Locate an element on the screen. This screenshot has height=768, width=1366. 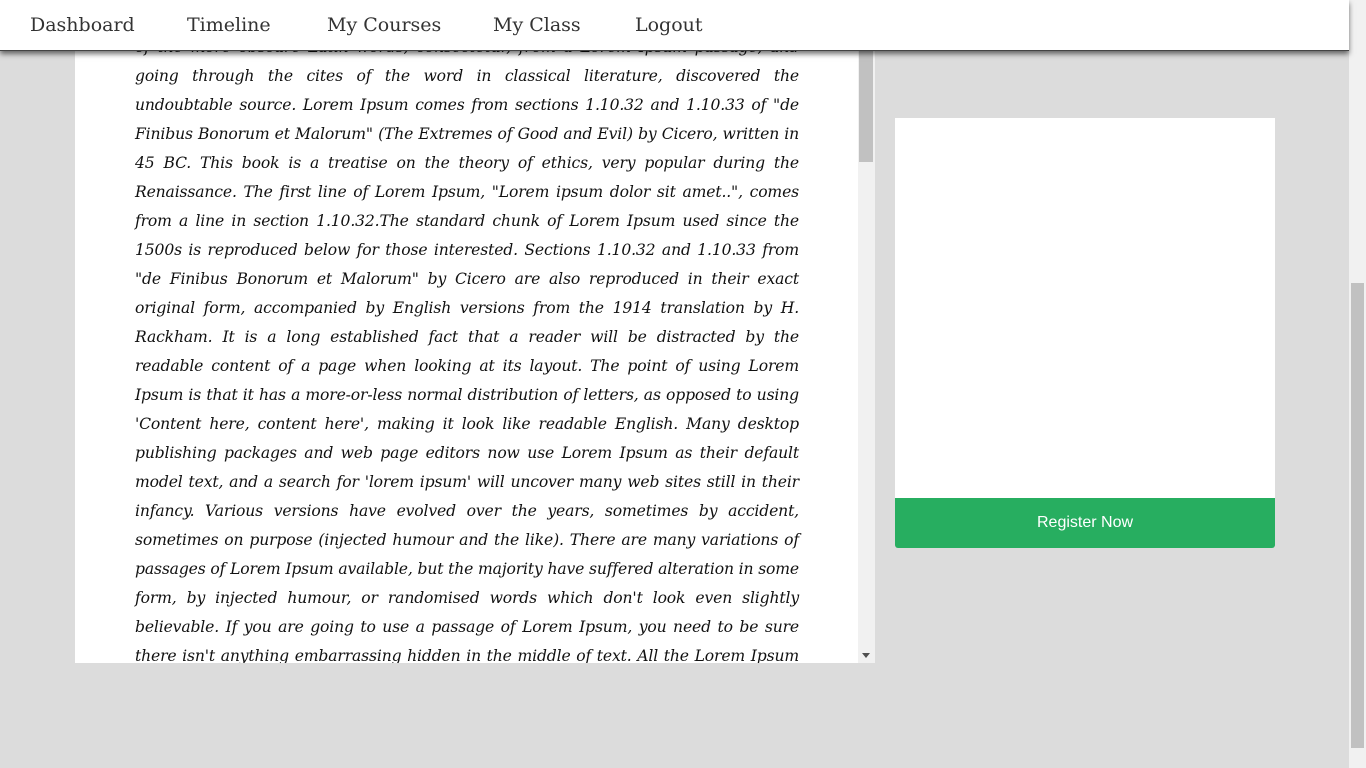
nav-my-class: My Class is located at coordinates (537, 25).